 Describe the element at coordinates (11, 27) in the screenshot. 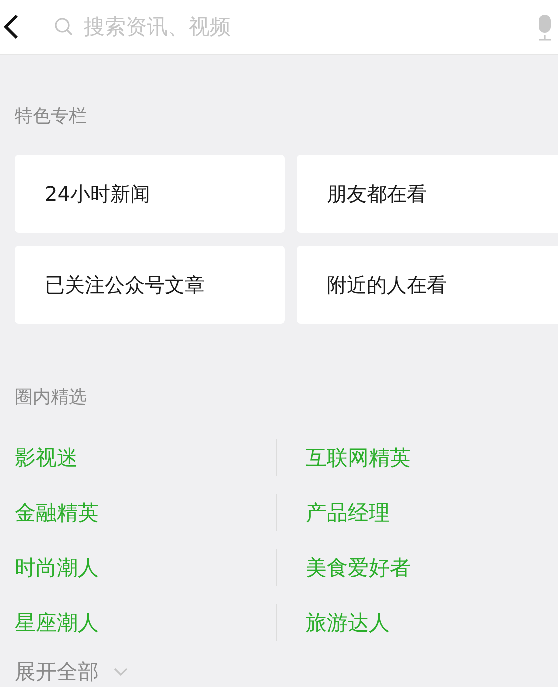

I see `back-icon` at that location.